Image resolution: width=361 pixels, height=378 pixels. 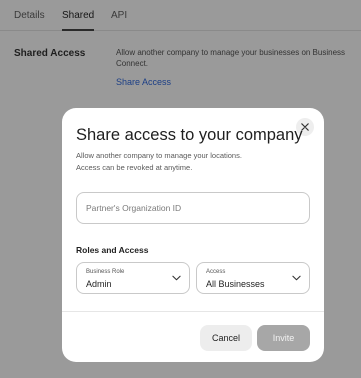 I want to click on business-role-value: Admin, so click(x=99, y=284).